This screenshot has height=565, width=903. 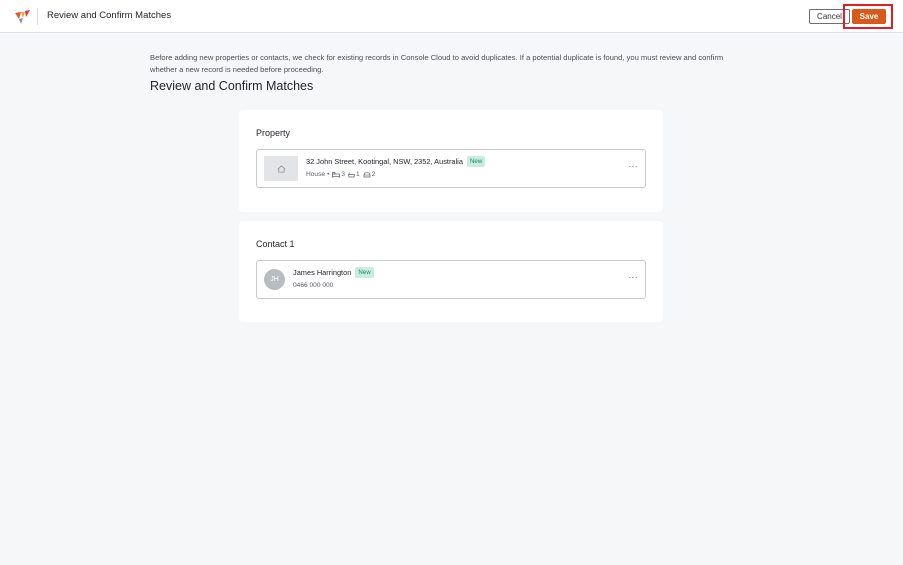 I want to click on house-icon, so click(x=281, y=168).